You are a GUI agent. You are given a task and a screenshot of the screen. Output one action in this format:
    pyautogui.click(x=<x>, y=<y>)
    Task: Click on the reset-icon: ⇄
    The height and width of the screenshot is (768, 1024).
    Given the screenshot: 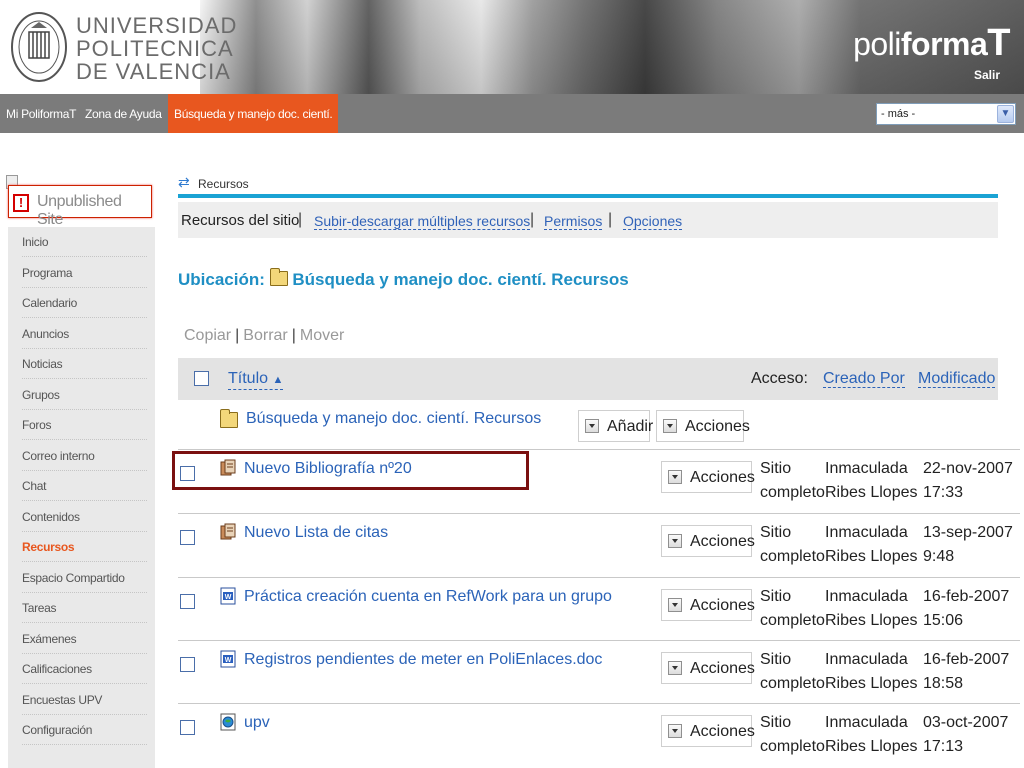 What is the action you would take?
    pyautogui.click(x=184, y=182)
    